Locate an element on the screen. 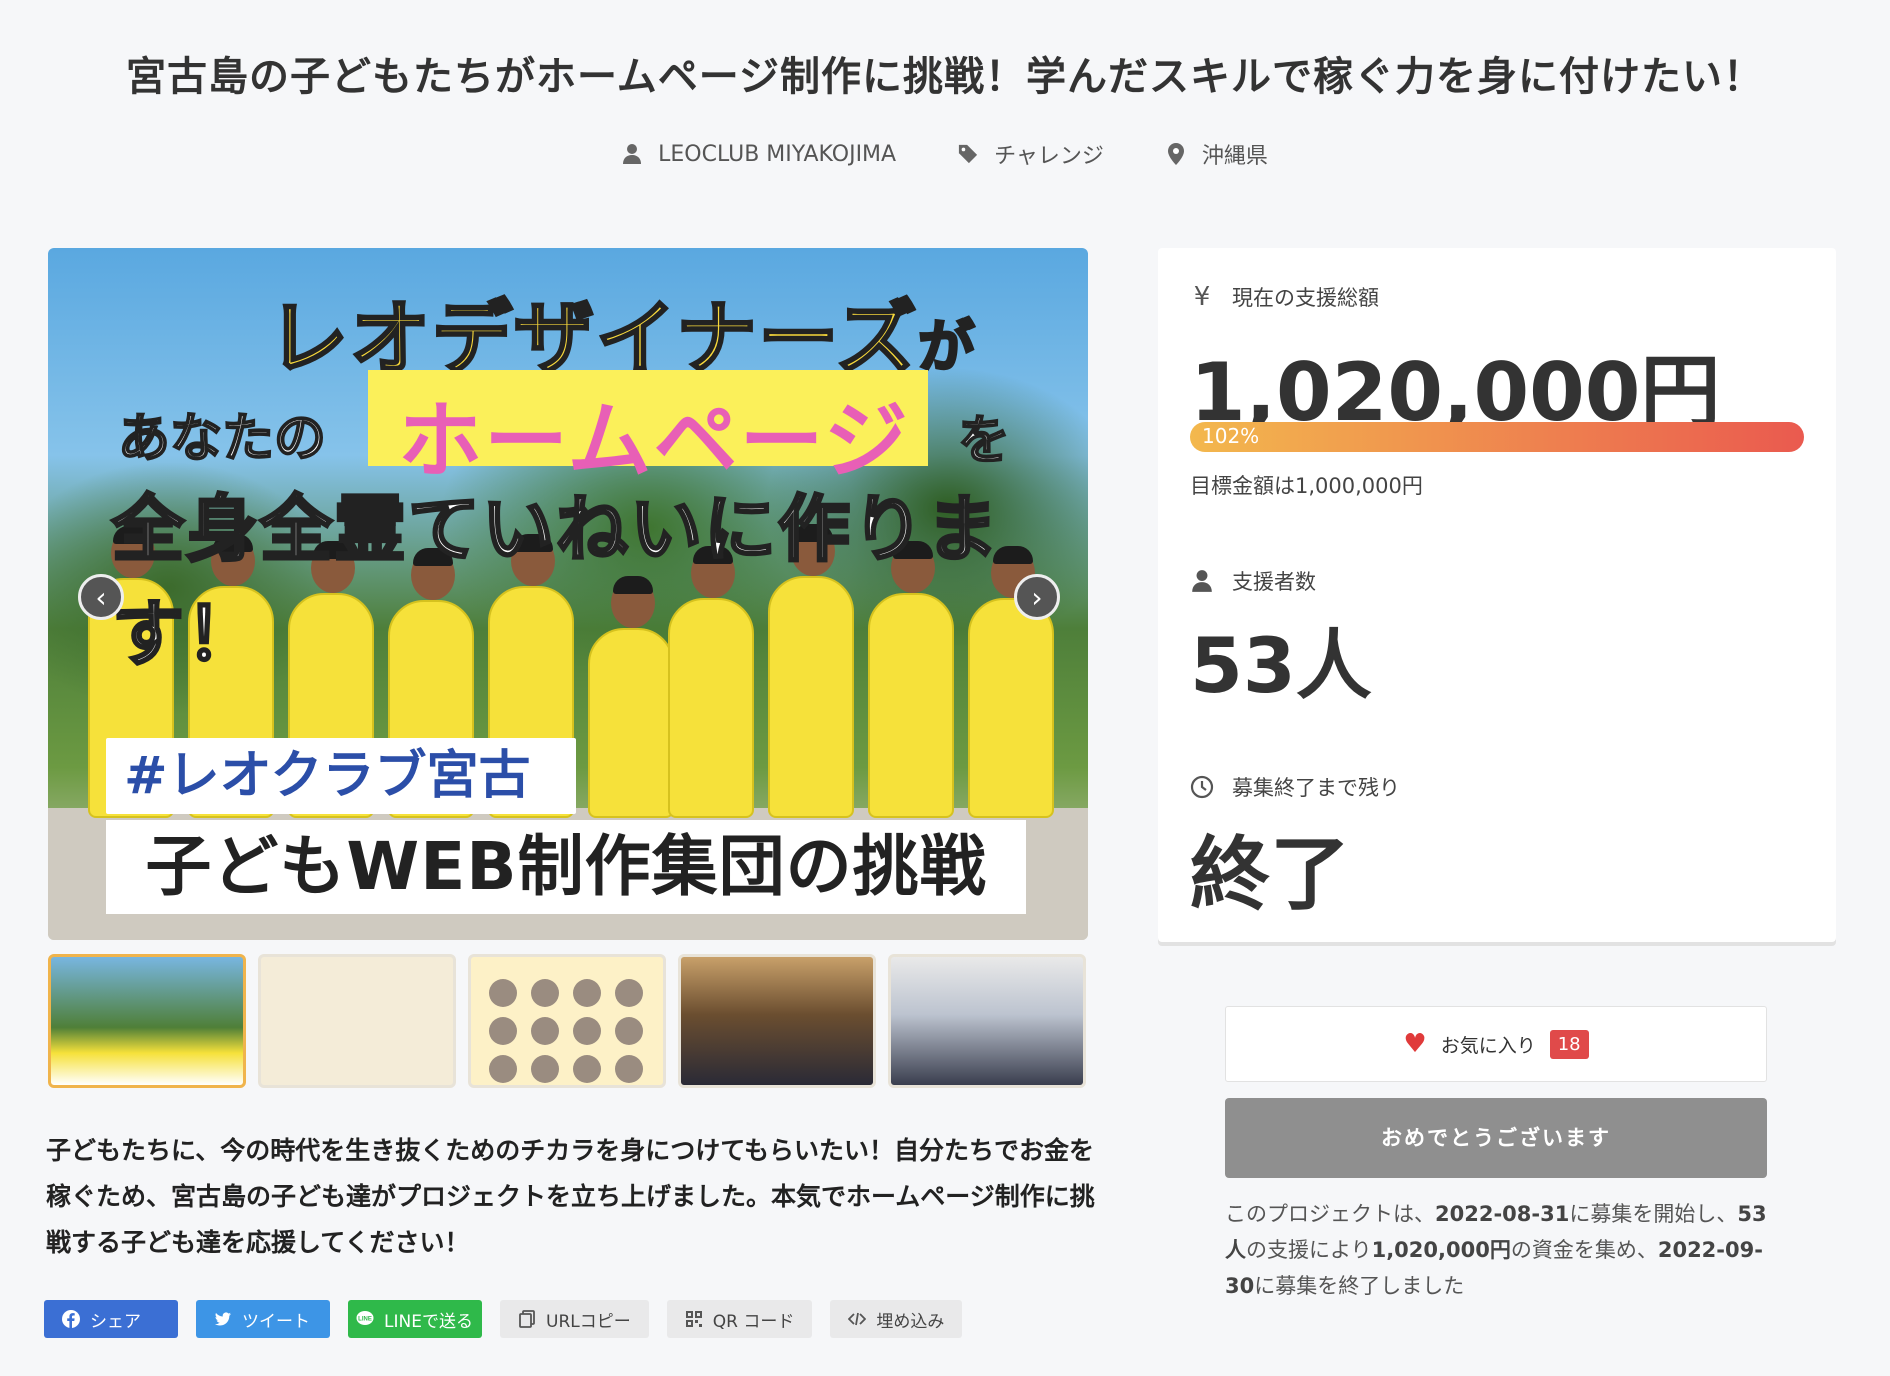  url-copy-button: URLコピー is located at coordinates (574, 1319).